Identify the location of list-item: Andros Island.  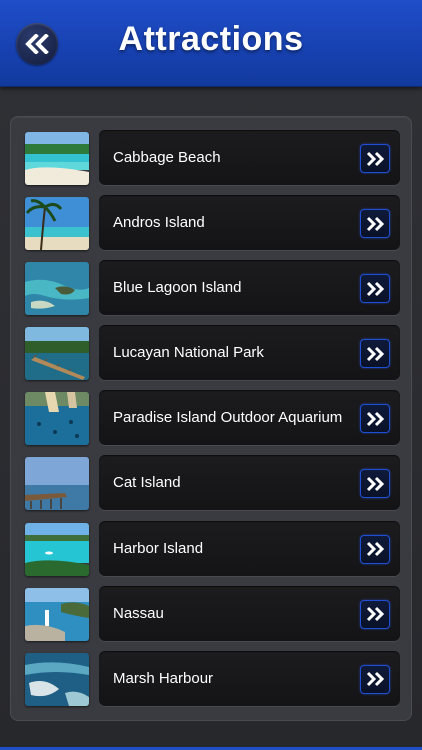
(213, 227).